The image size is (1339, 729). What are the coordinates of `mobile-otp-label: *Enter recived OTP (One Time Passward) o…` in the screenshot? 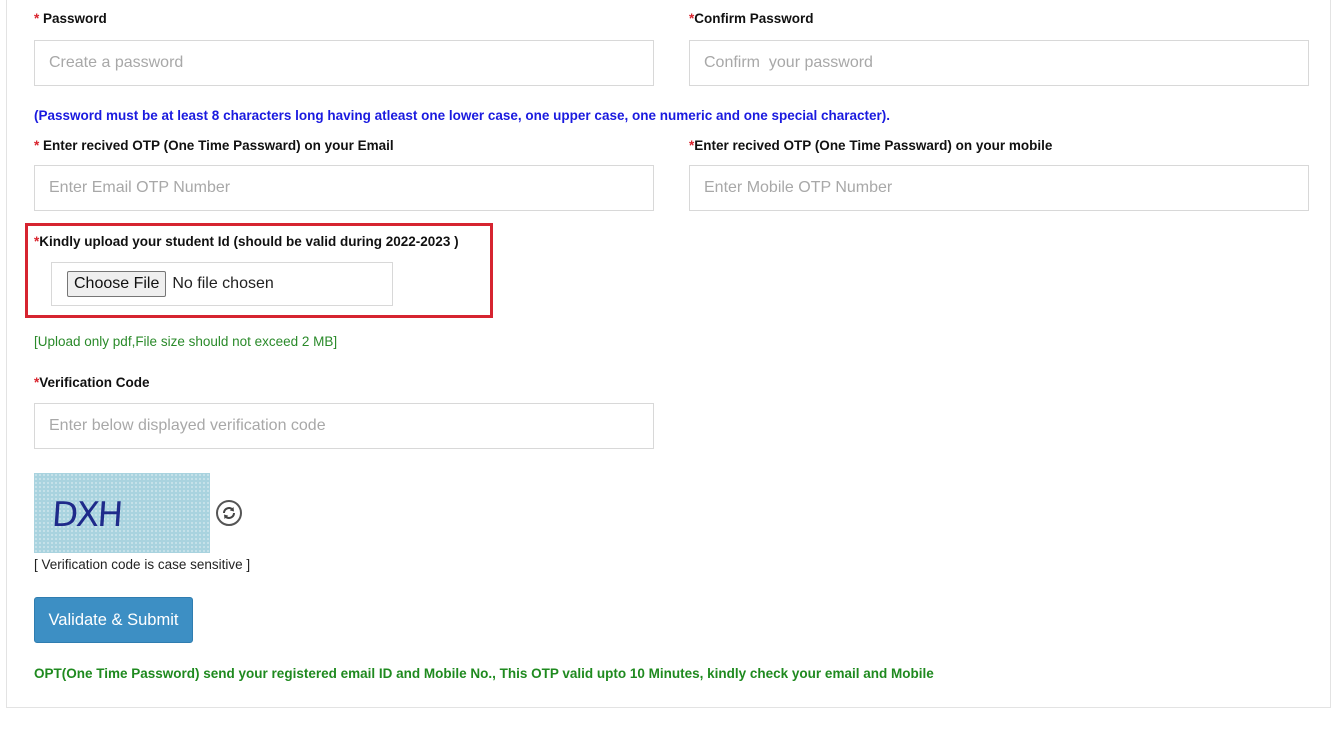 It's located at (871, 145).